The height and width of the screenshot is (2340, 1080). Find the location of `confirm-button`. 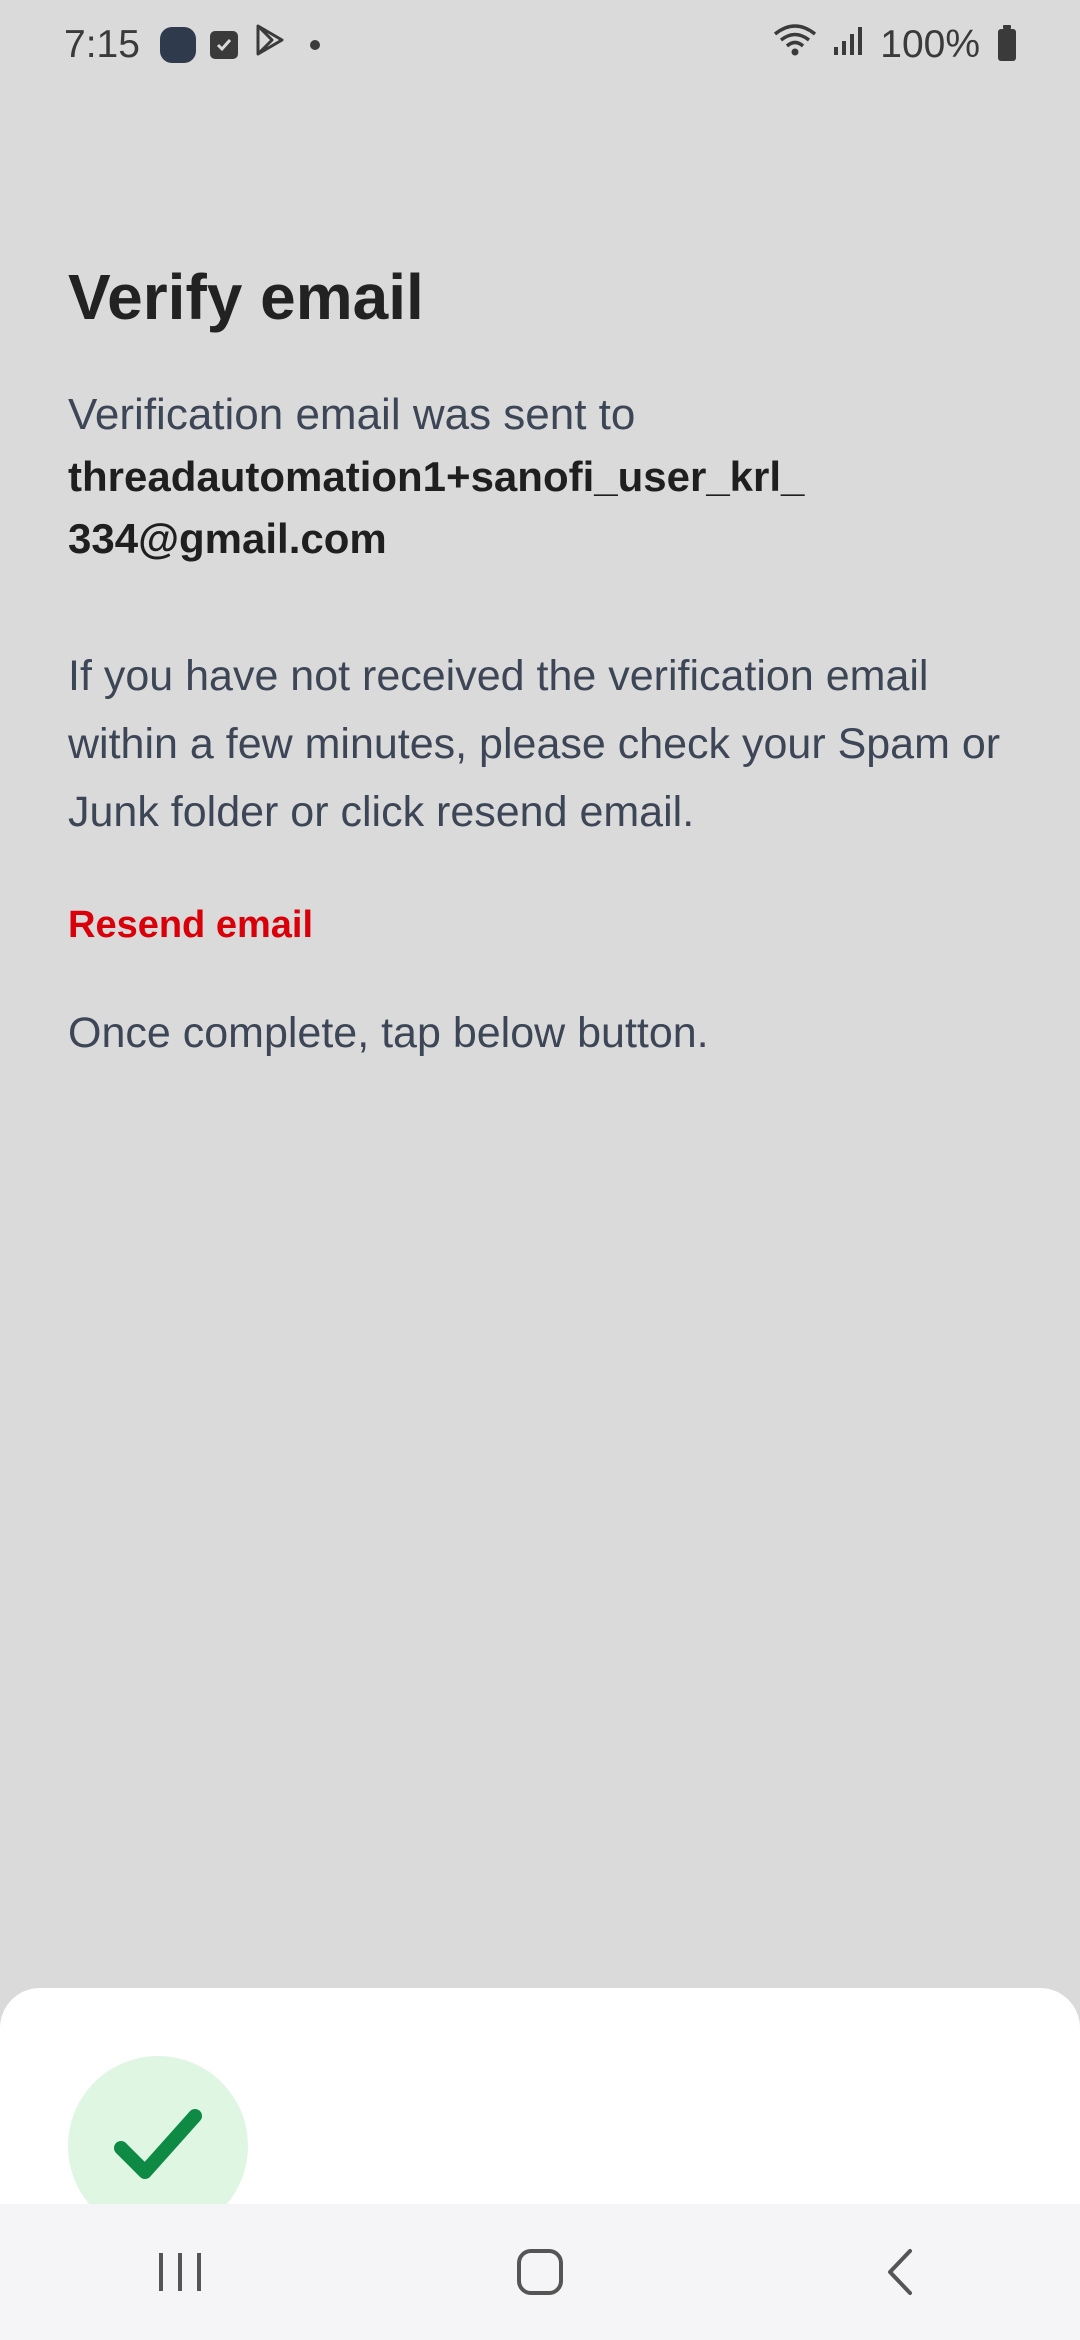

confirm-button is located at coordinates (158, 2137).